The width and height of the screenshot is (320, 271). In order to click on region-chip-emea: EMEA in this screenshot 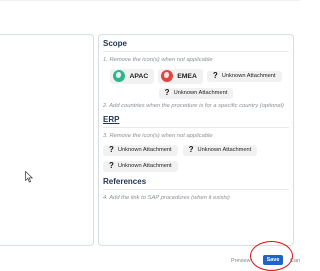, I will do `click(180, 76)`.